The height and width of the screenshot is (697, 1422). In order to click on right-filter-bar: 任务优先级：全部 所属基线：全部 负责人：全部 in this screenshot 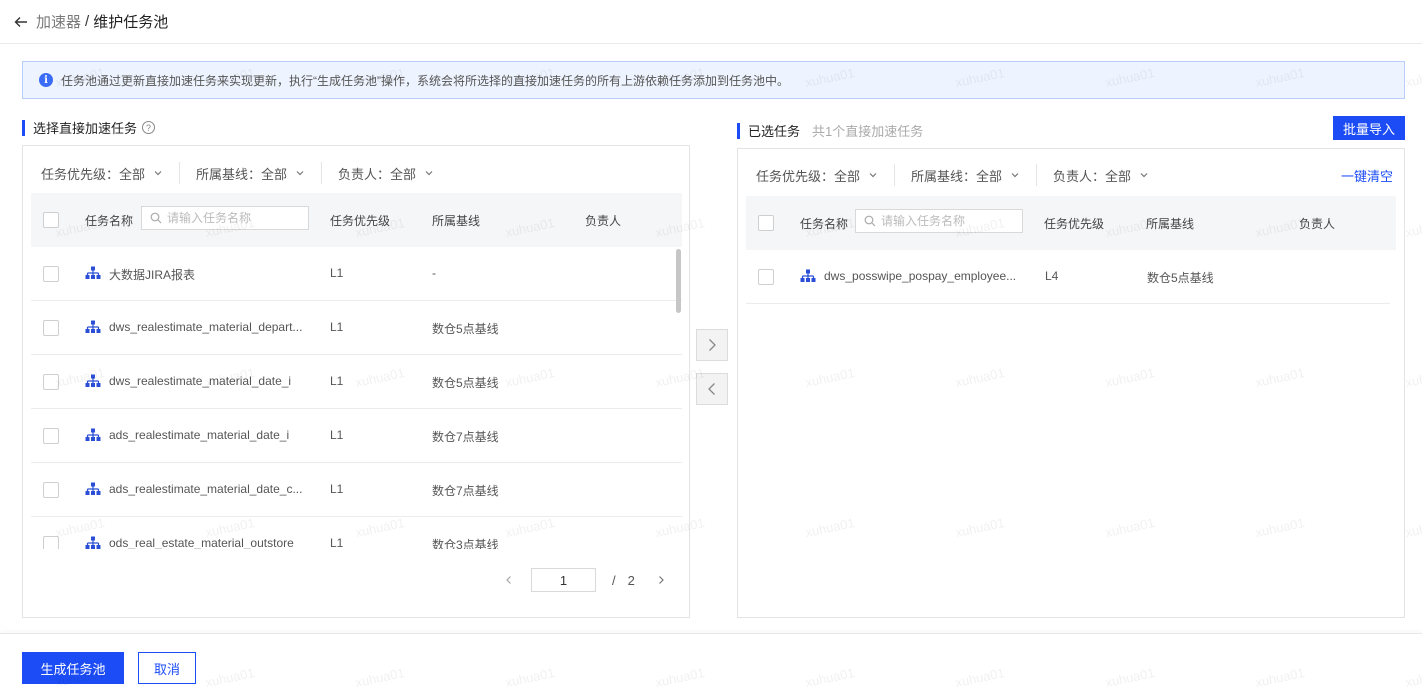, I will do `click(952, 175)`.